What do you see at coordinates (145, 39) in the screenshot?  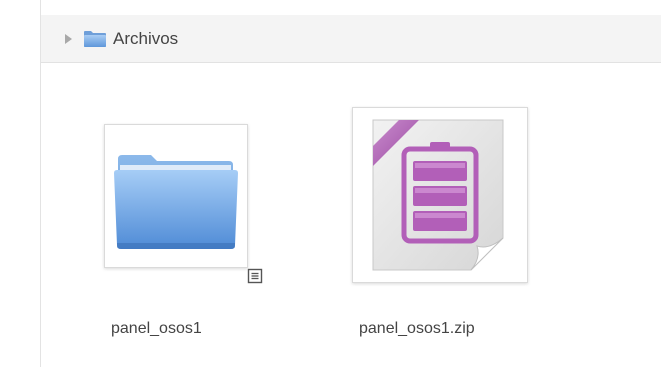 I see `breadcrumb-folder-label: Archivos` at bounding box center [145, 39].